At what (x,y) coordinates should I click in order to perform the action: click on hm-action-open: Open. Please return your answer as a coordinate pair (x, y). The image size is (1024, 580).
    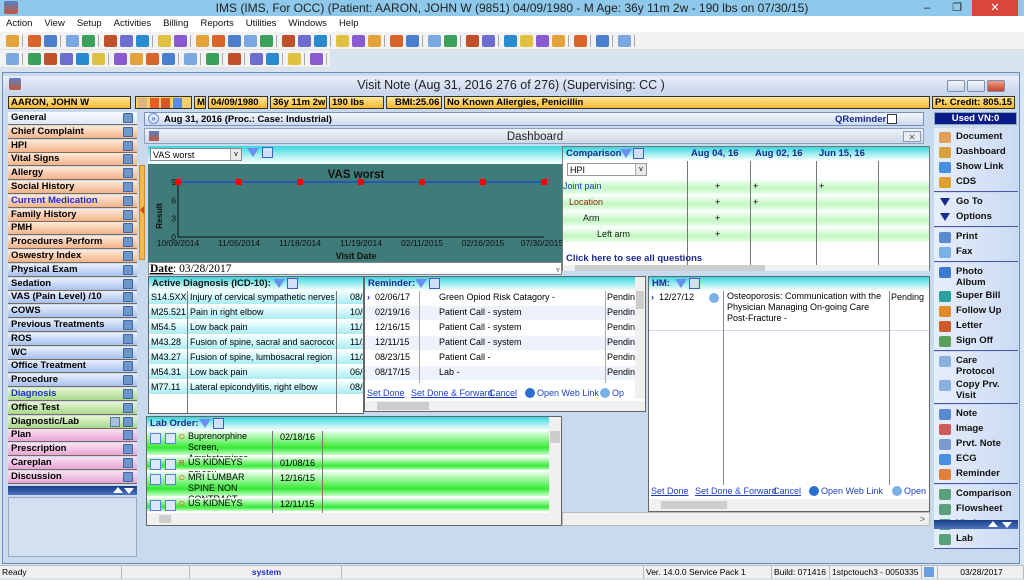
    Looking at the image, I should click on (915, 491).